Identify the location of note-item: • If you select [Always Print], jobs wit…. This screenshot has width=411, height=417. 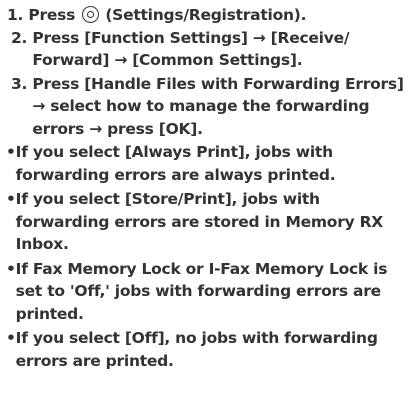
(208, 163).